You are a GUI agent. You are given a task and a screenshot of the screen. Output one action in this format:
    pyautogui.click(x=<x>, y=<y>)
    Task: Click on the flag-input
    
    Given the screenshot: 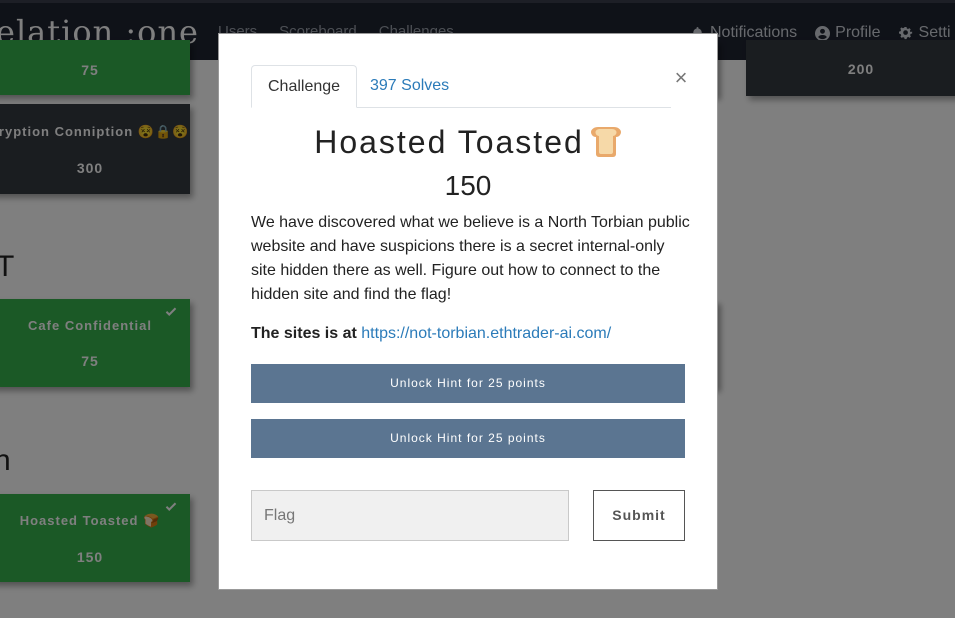 What is the action you would take?
    pyautogui.click(x=410, y=515)
    